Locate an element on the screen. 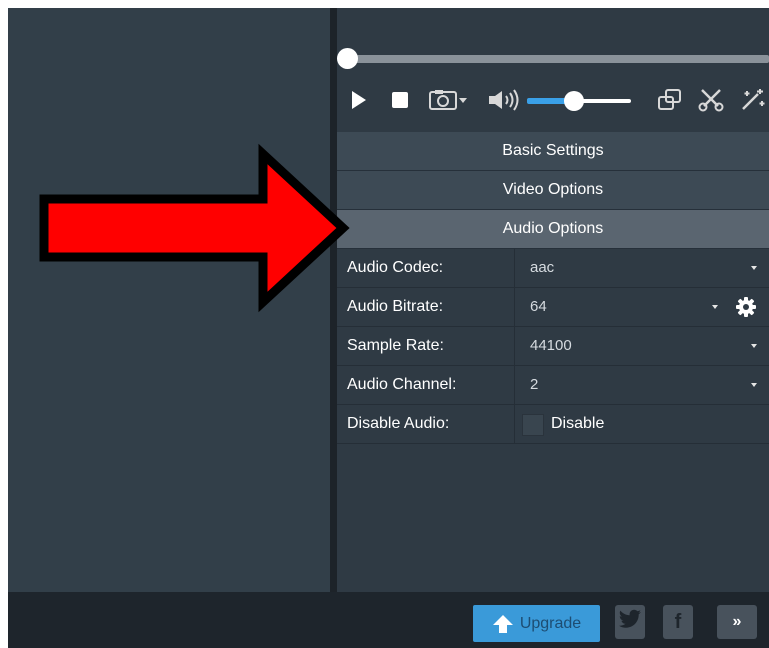 The height and width of the screenshot is (648, 769). audio-channel-select: 2 is located at coordinates (534, 385).